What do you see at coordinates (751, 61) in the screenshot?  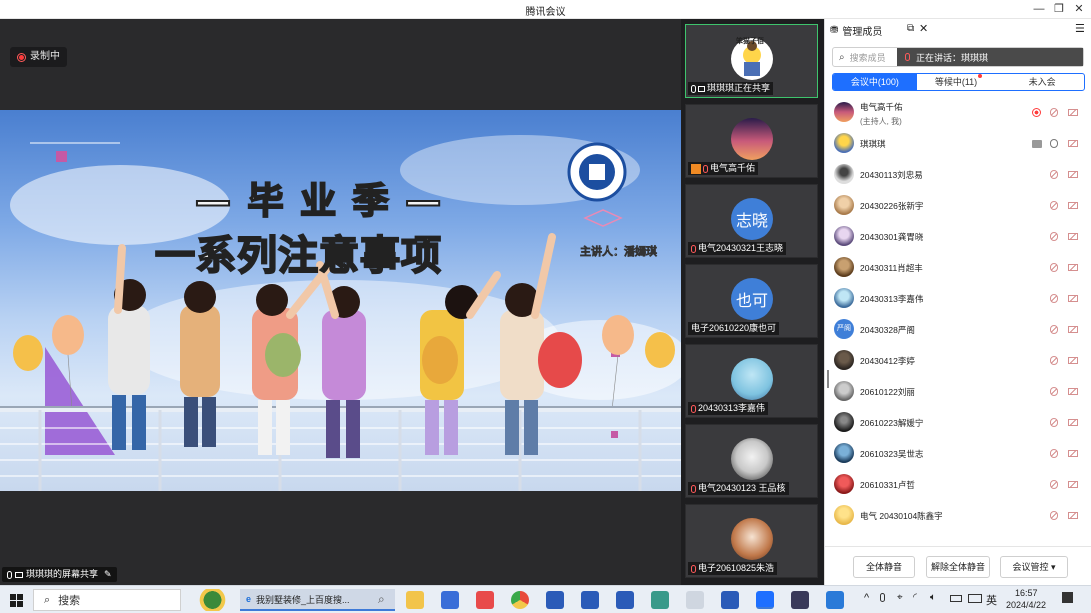 I see `thumbnail-sharer: 笨猫子佰 琪琪琪正在共享` at bounding box center [751, 61].